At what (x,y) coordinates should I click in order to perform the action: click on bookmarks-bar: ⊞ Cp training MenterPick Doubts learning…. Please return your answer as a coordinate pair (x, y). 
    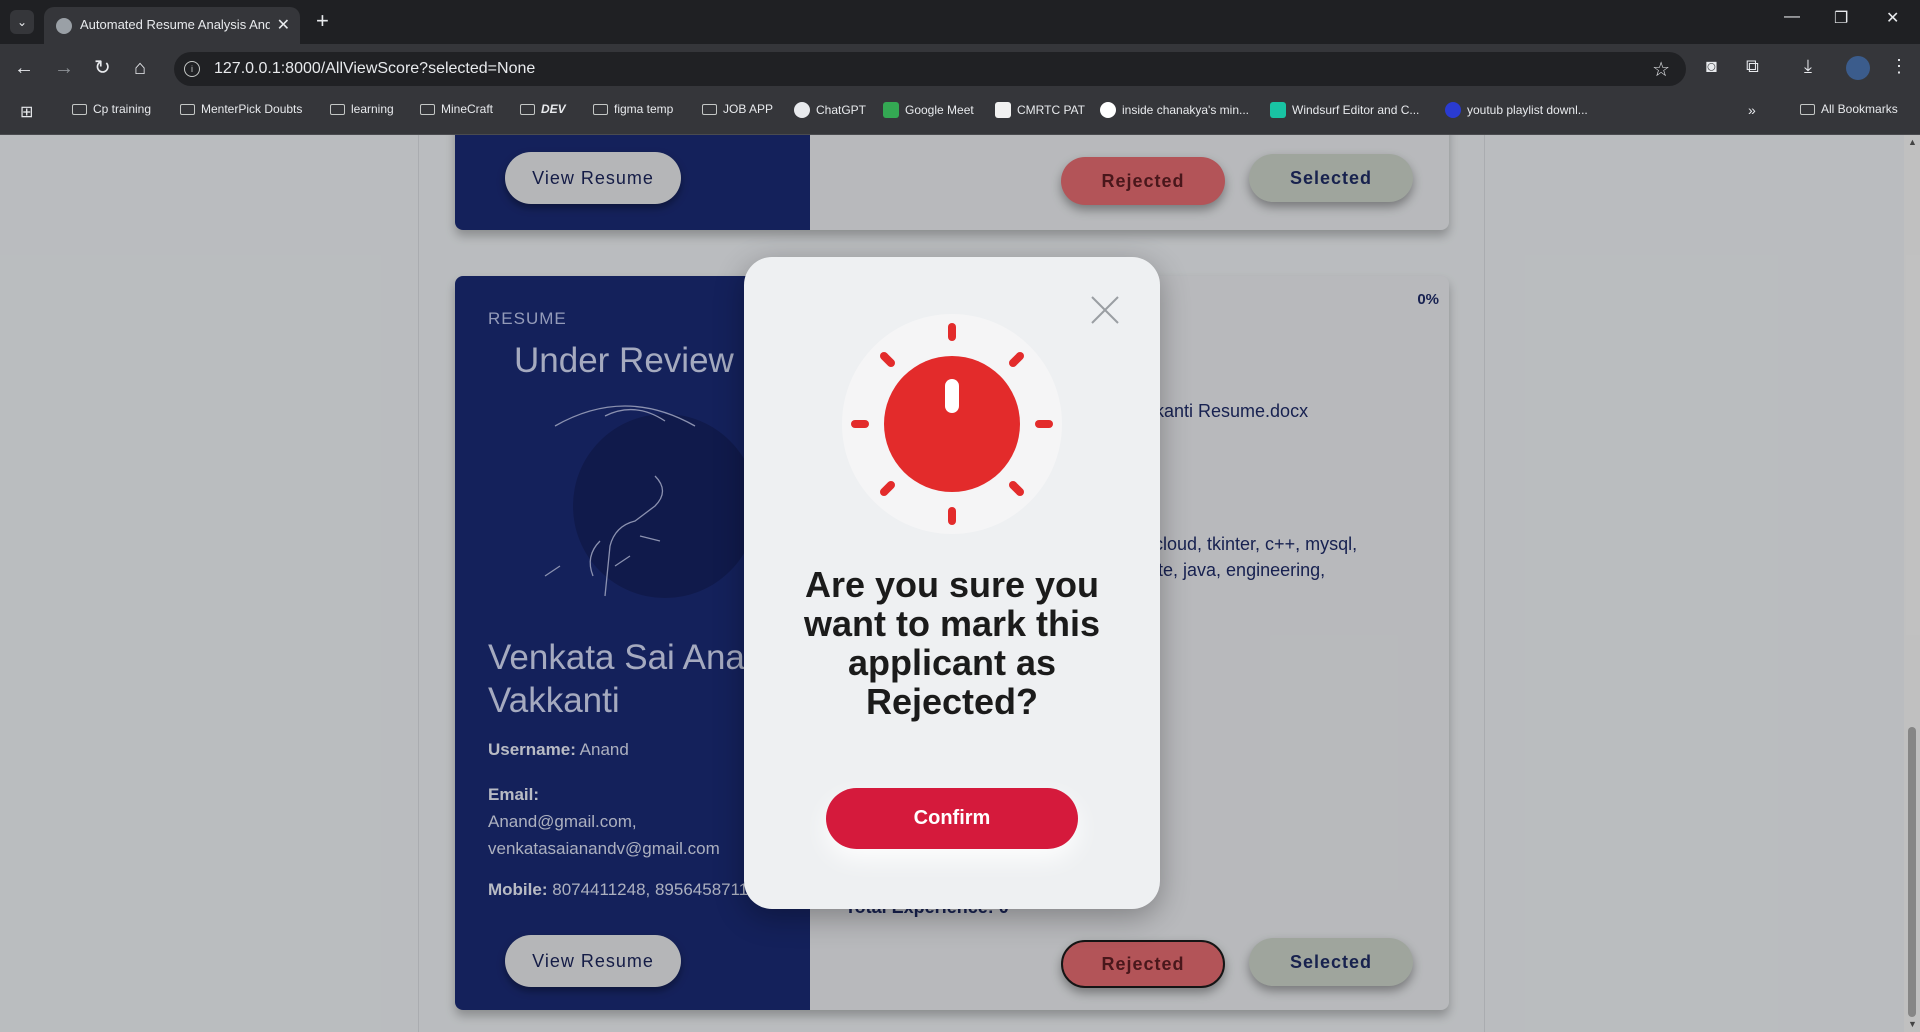
    Looking at the image, I should click on (960, 114).